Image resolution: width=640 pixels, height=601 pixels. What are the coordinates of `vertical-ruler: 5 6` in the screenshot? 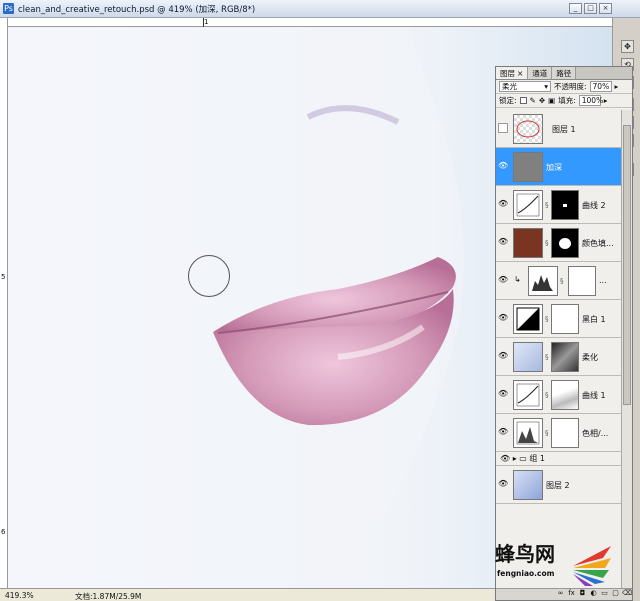 It's located at (4, 303).